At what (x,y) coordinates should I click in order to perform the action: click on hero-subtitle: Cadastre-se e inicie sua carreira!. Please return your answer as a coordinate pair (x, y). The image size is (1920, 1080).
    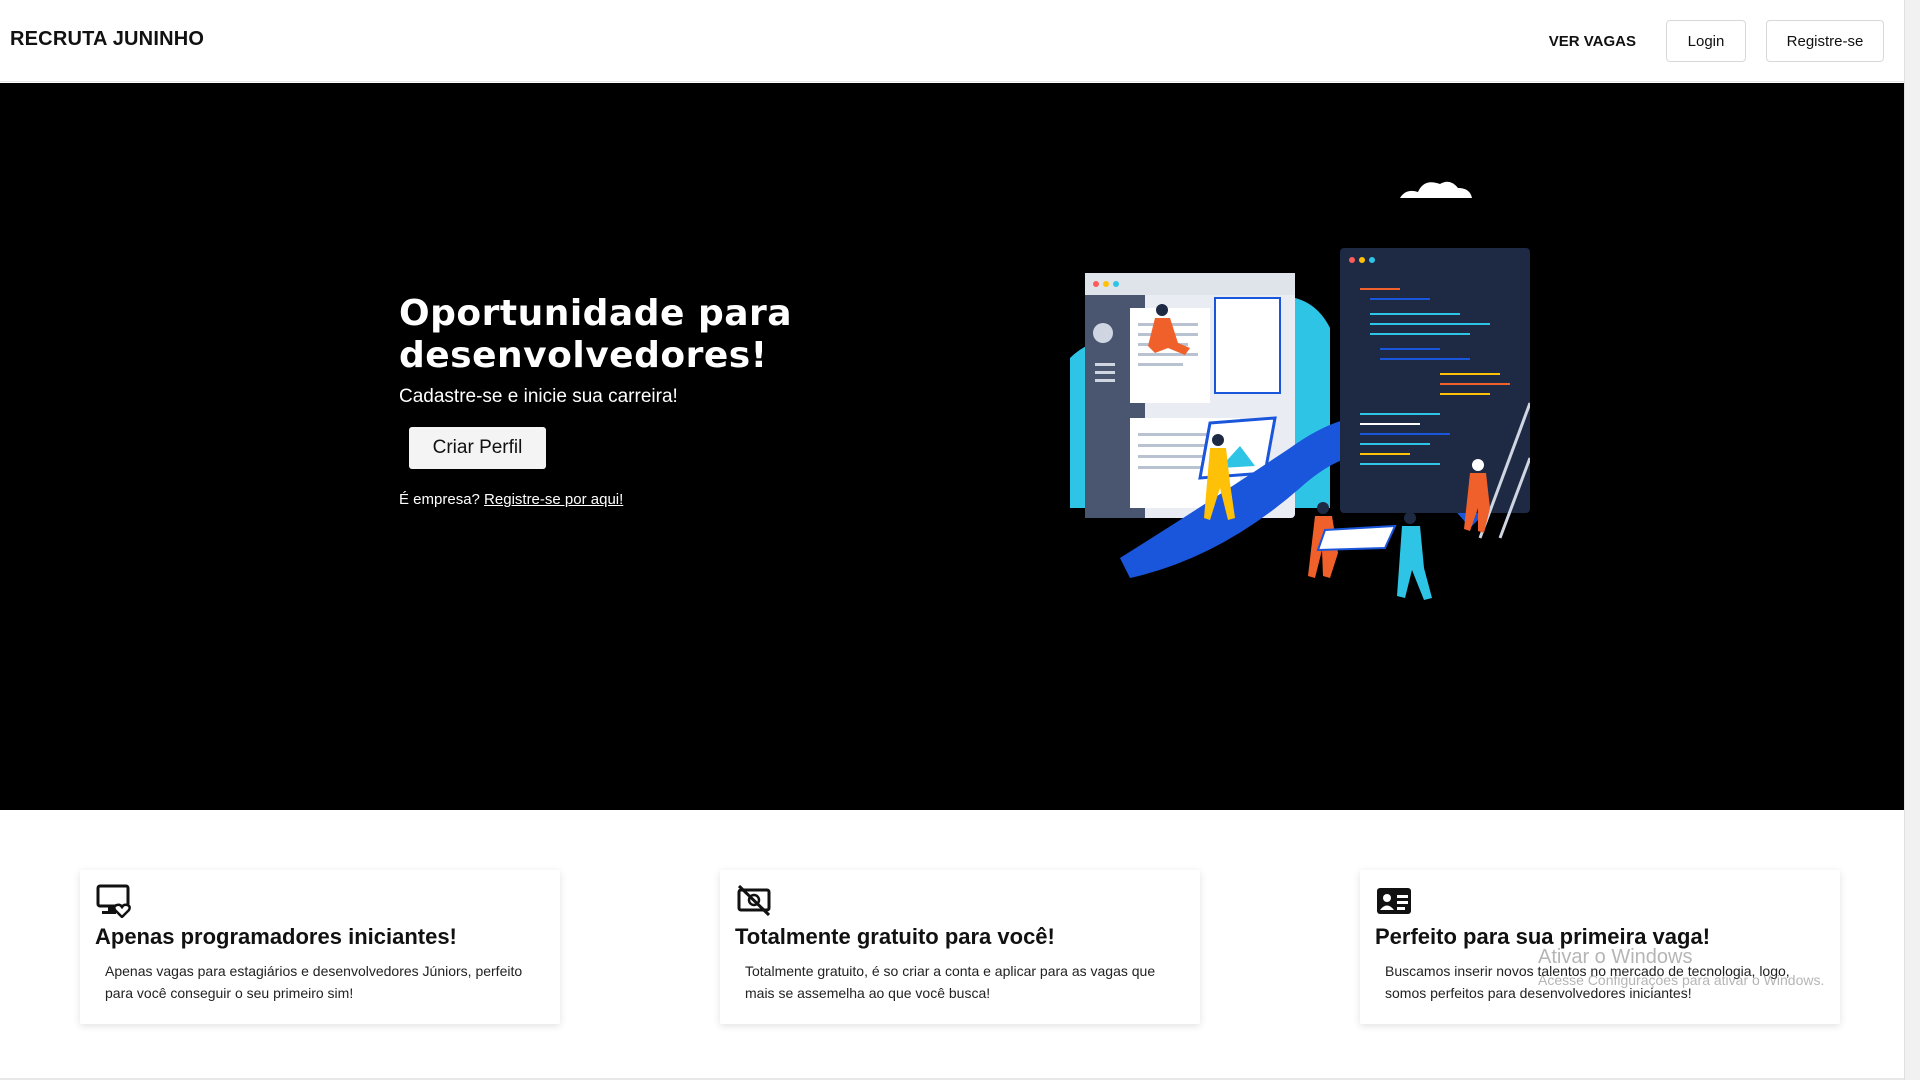
    Looking at the image, I should click on (538, 396).